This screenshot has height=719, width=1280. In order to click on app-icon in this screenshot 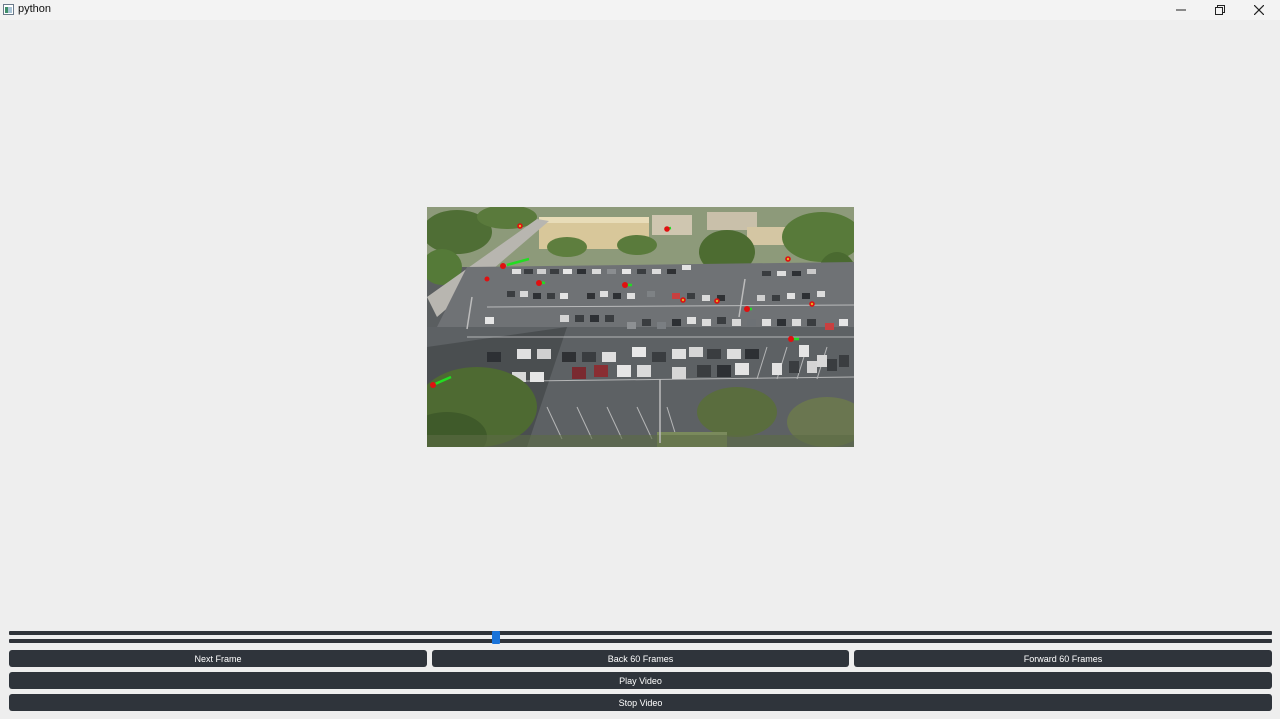, I will do `click(8, 9)`.